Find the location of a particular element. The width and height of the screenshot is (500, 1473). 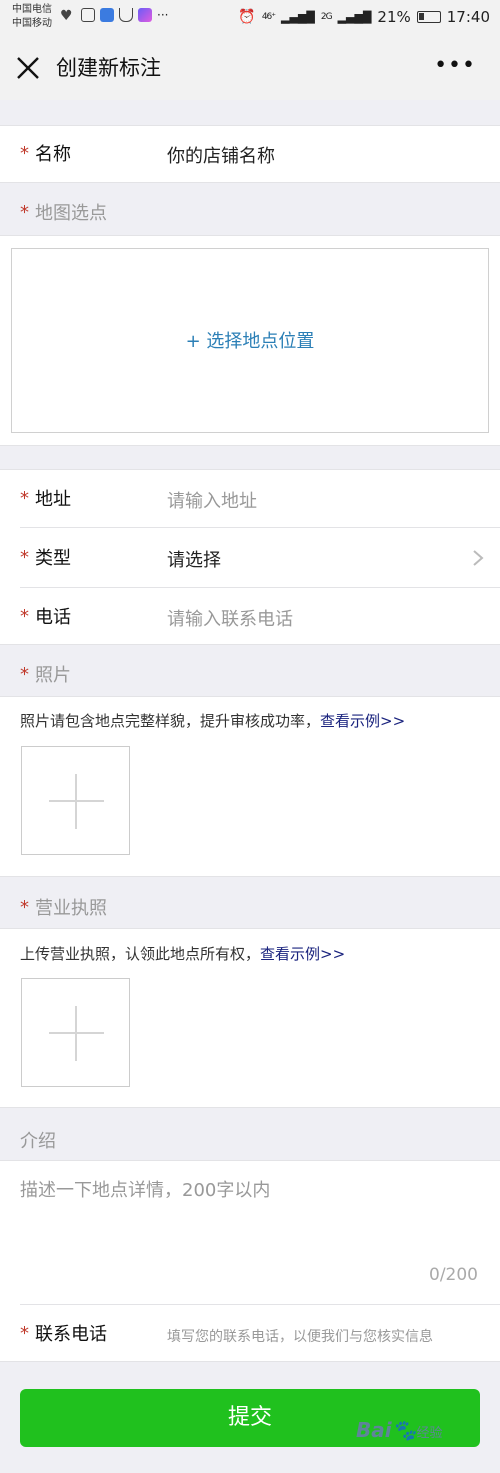

intro-label-text: 介绍 is located at coordinates (38, 1141).